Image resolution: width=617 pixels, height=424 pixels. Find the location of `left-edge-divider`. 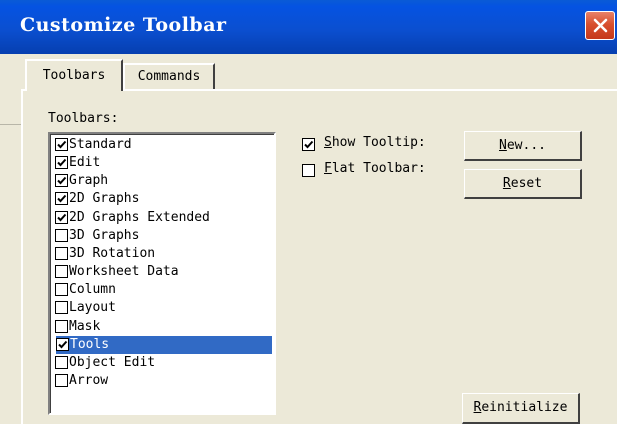

left-edge-divider is located at coordinates (11, 124).